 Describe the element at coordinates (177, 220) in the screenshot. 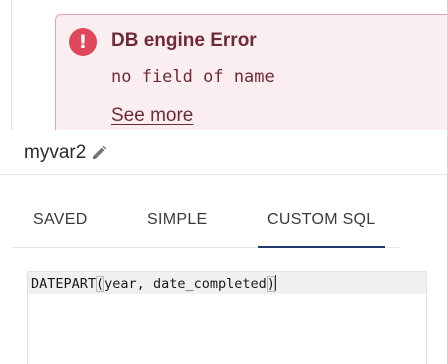

I see `tab-simple: SIMPLE` at that location.